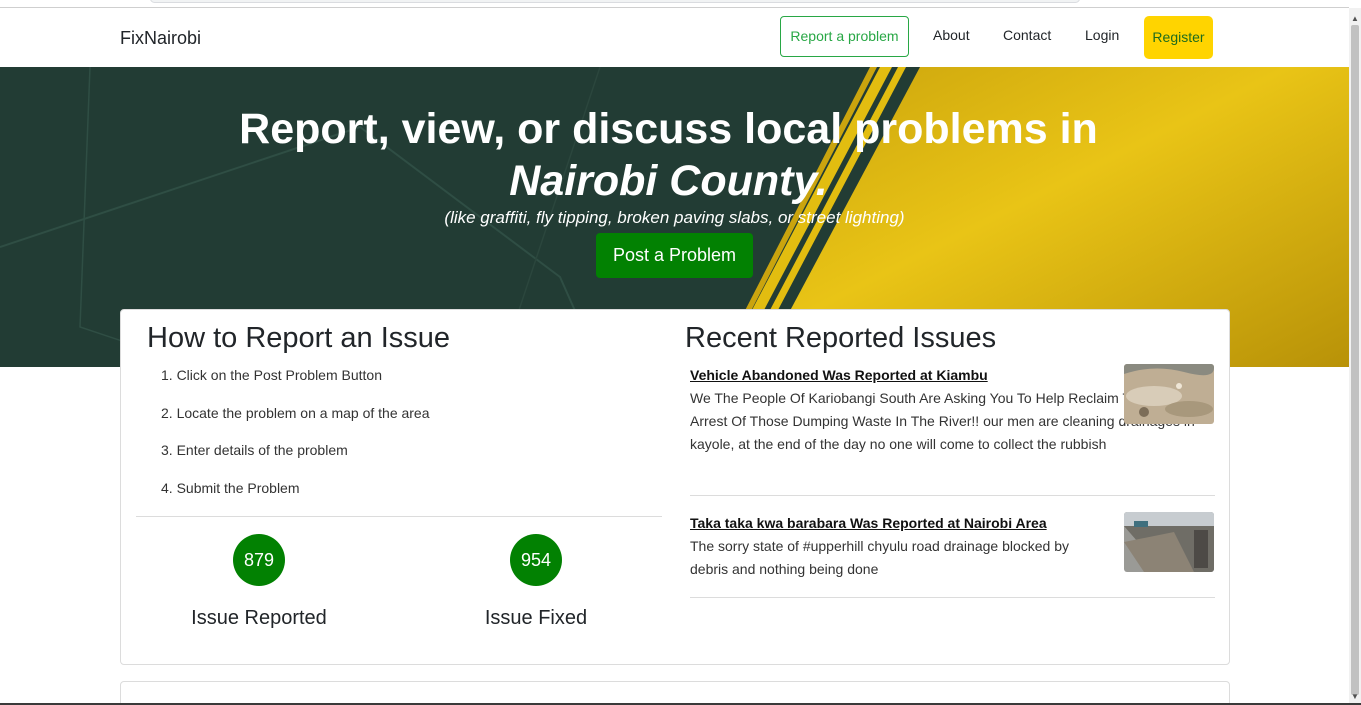 The image size is (1361, 705). What do you see at coordinates (1178, 37) in the screenshot?
I see `register-button: Register` at bounding box center [1178, 37].